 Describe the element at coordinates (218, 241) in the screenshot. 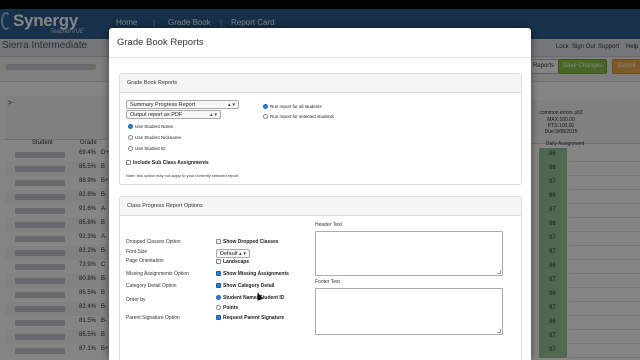

I see `show-dropped-classes-checkbox` at that location.